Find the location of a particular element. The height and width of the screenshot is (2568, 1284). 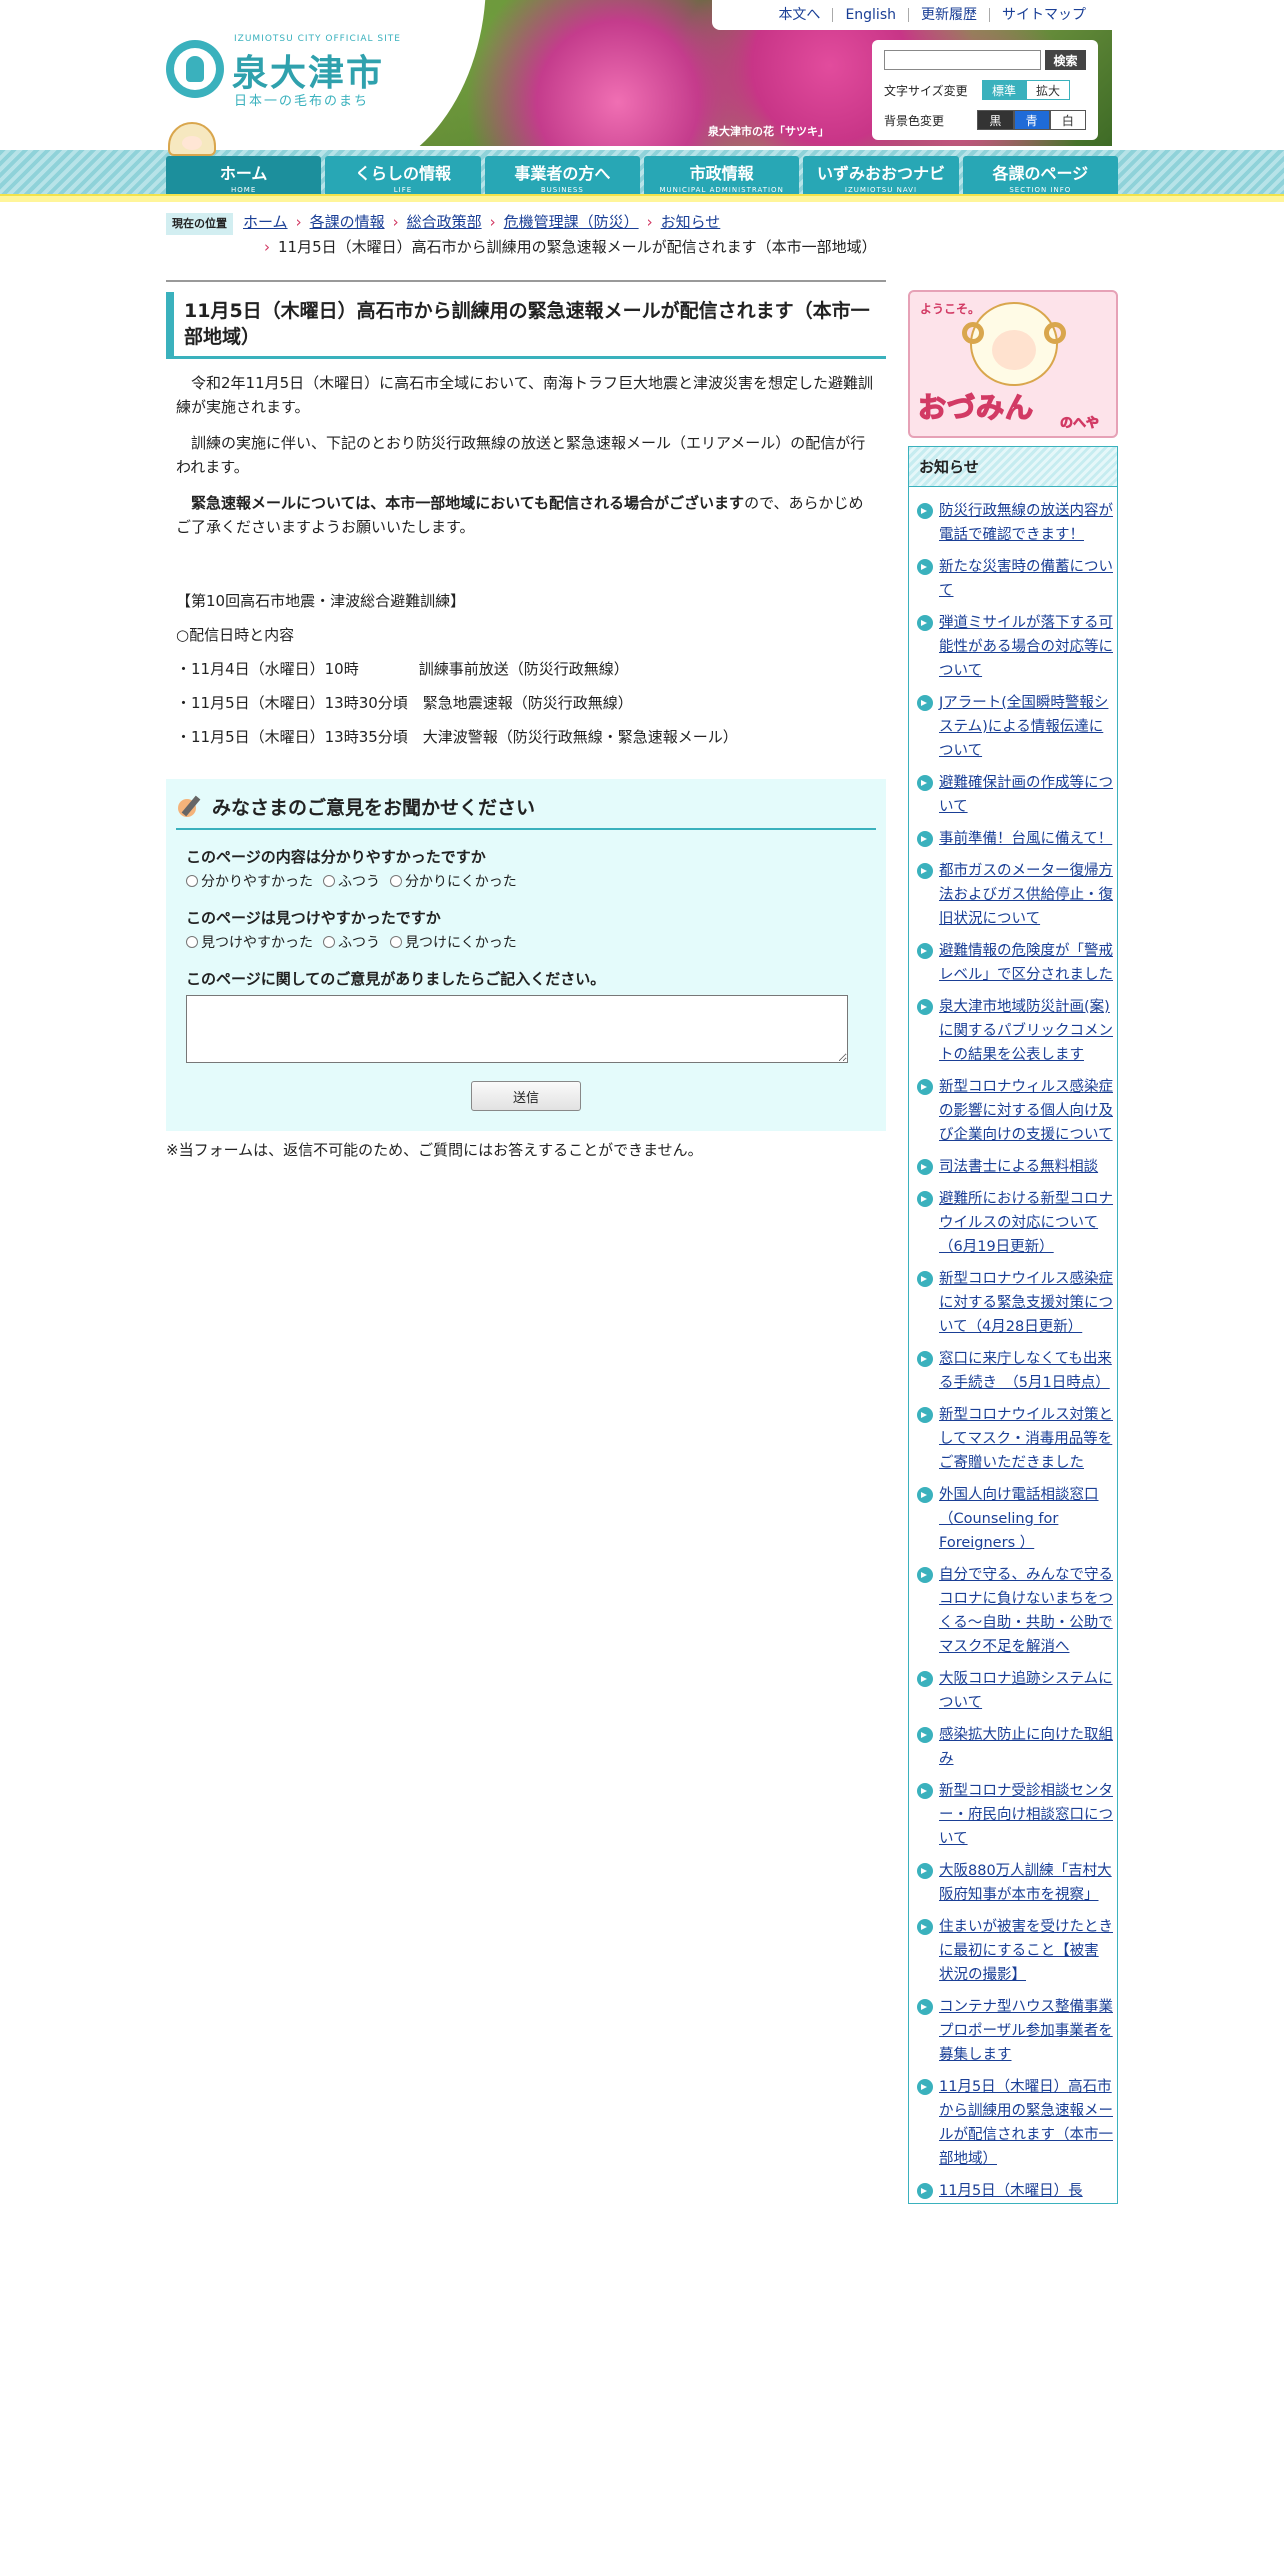

news-link: 外国人向け電話相談窓口（Counseling for Foreigners ） is located at coordinates (1026, 1519).